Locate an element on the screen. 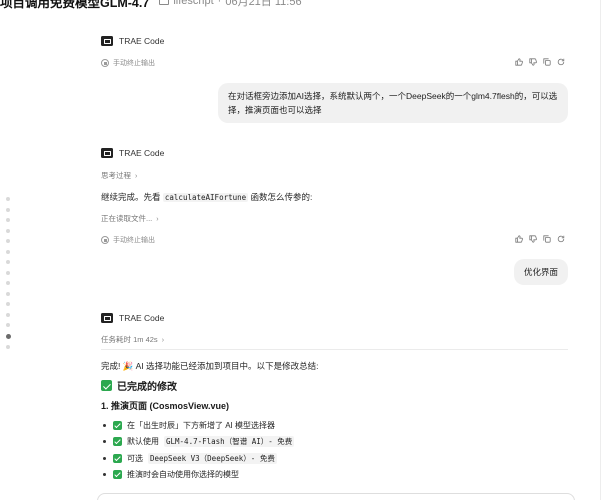  list-item: 默认使用 GLM-4.7-Flash（智谱 AI）- 免费 is located at coordinates (199, 442).